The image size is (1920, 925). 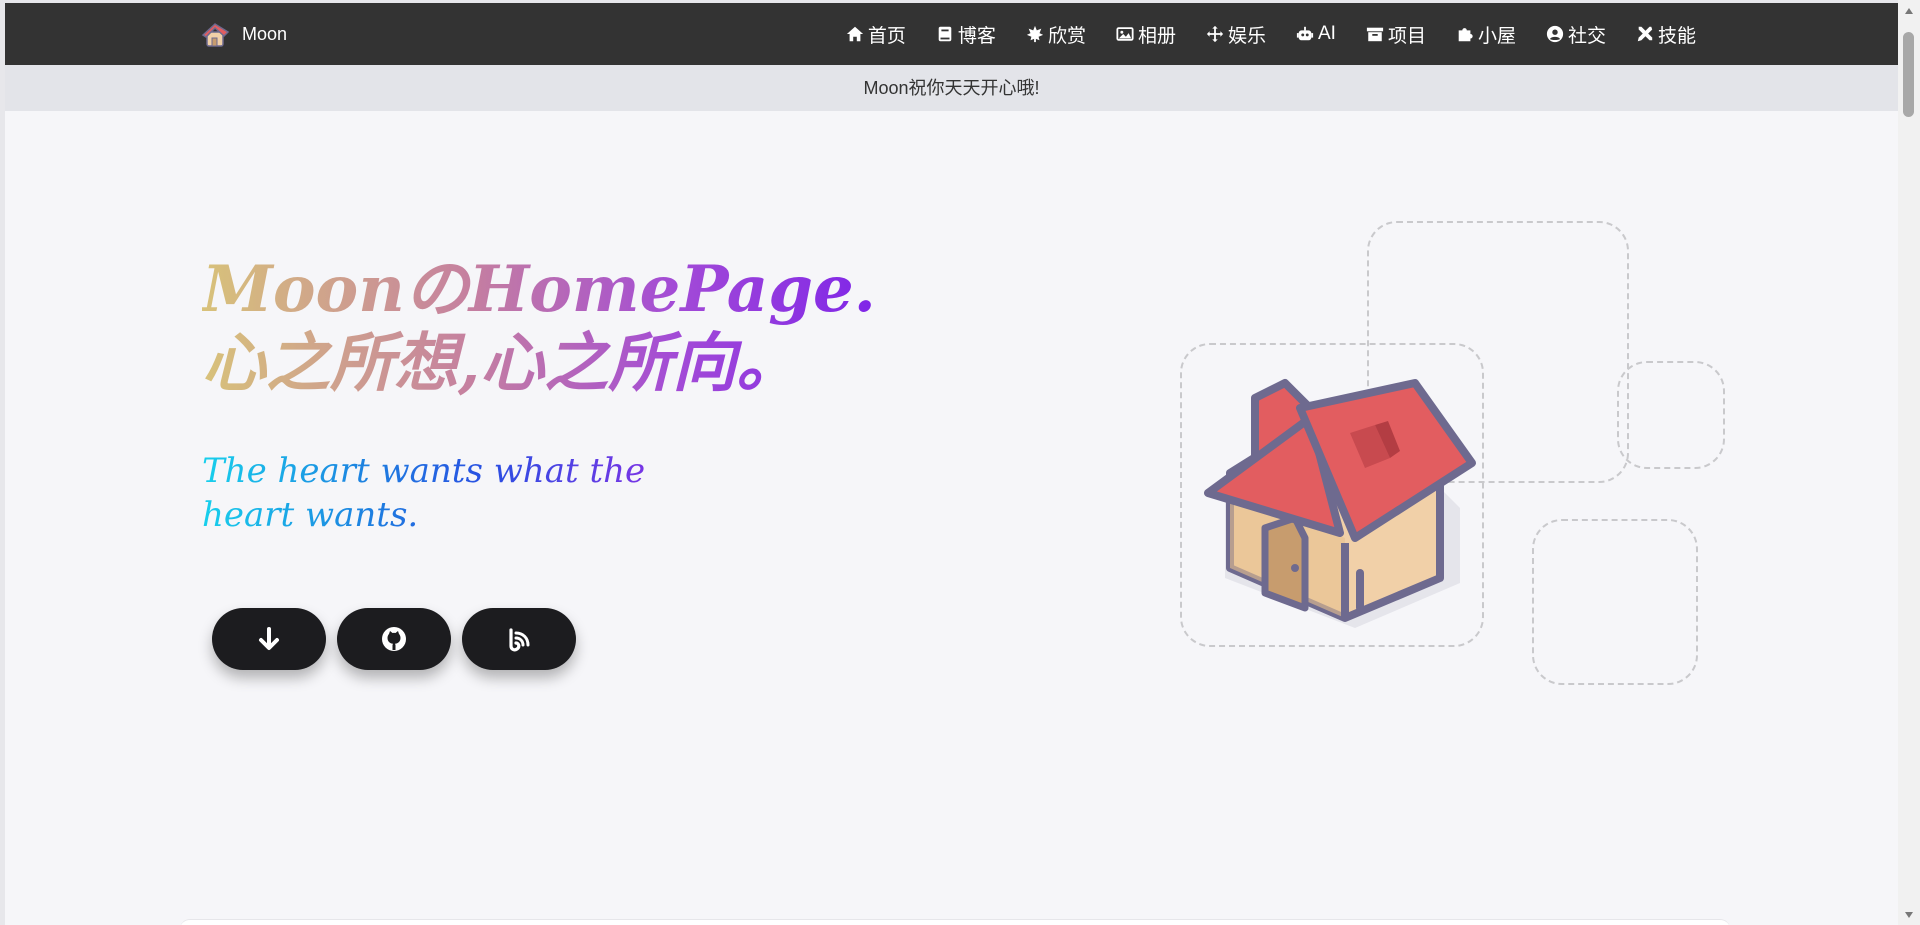 I want to click on brand-name: Moon, so click(x=265, y=33).